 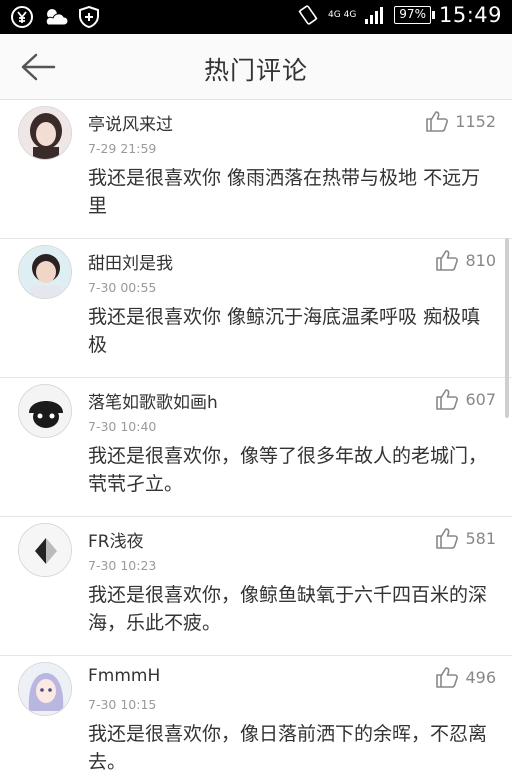 I want to click on like-count: 496, so click(x=480, y=677).